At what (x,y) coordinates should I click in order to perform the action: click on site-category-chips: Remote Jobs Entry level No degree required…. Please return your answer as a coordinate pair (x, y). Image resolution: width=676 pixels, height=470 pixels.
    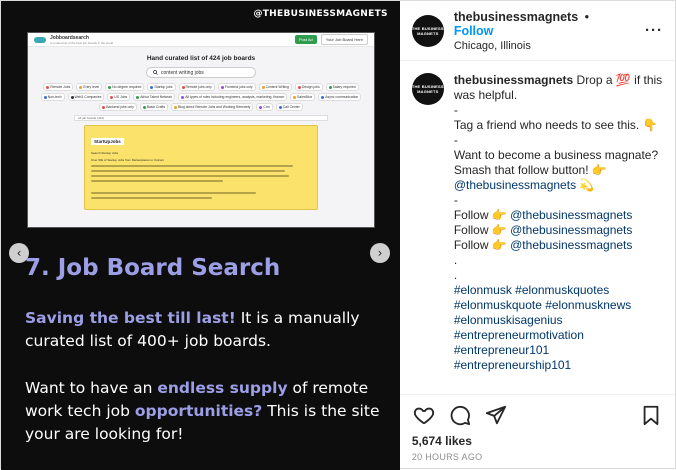
    Looking at the image, I should click on (201, 94).